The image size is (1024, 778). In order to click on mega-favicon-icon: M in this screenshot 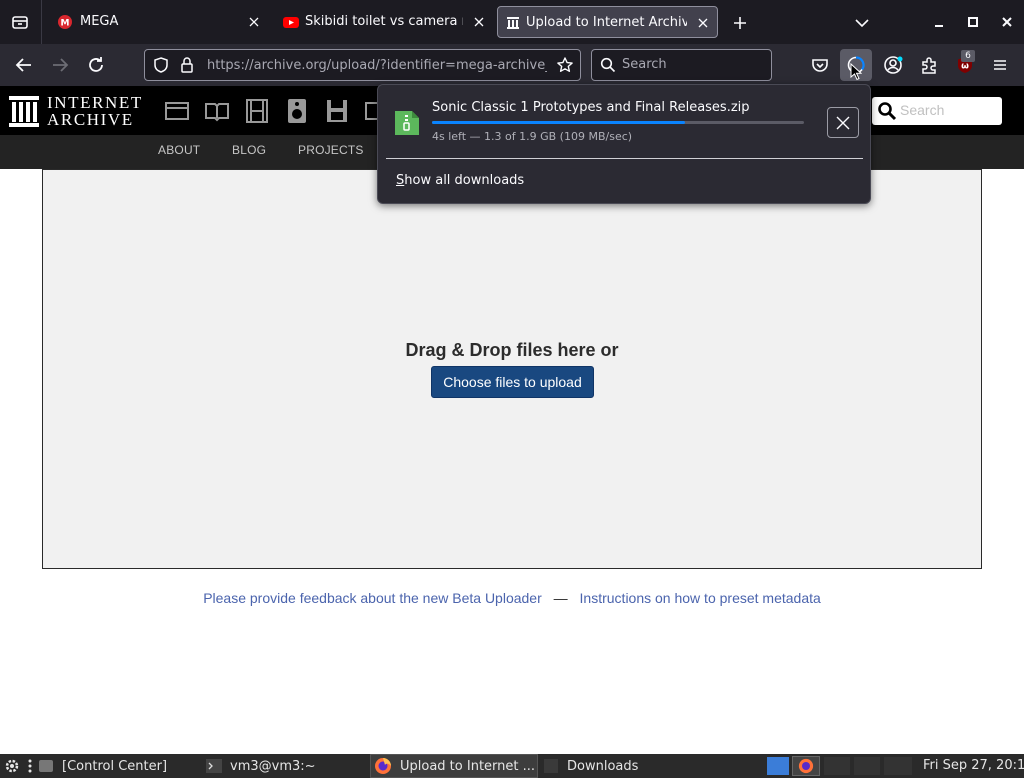, I will do `click(65, 22)`.